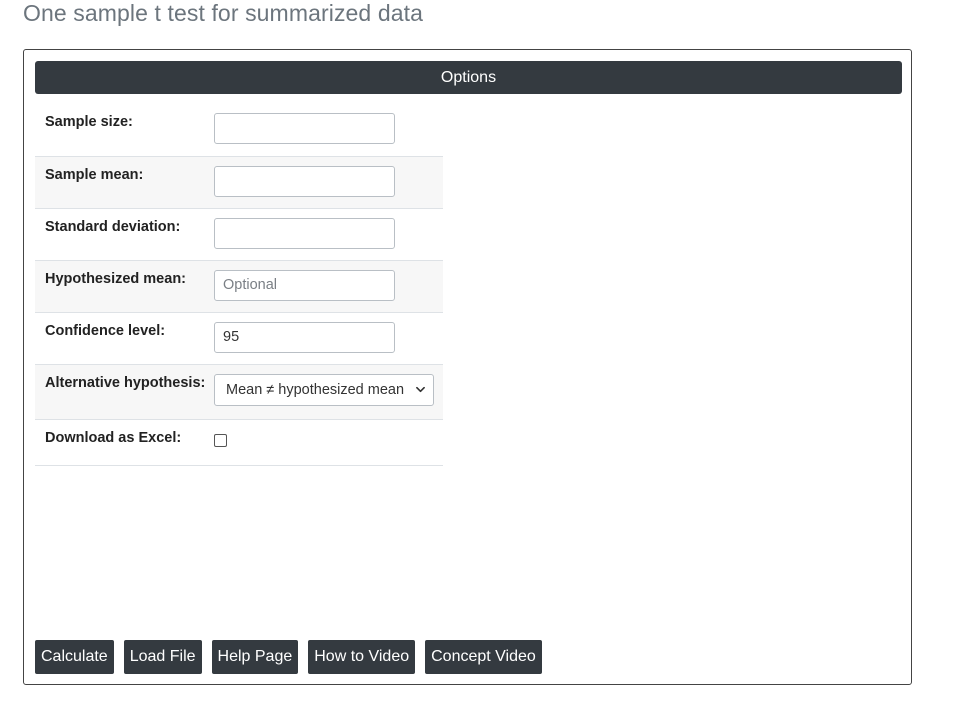  I want to click on how-to-video-button: How to Video, so click(362, 657).